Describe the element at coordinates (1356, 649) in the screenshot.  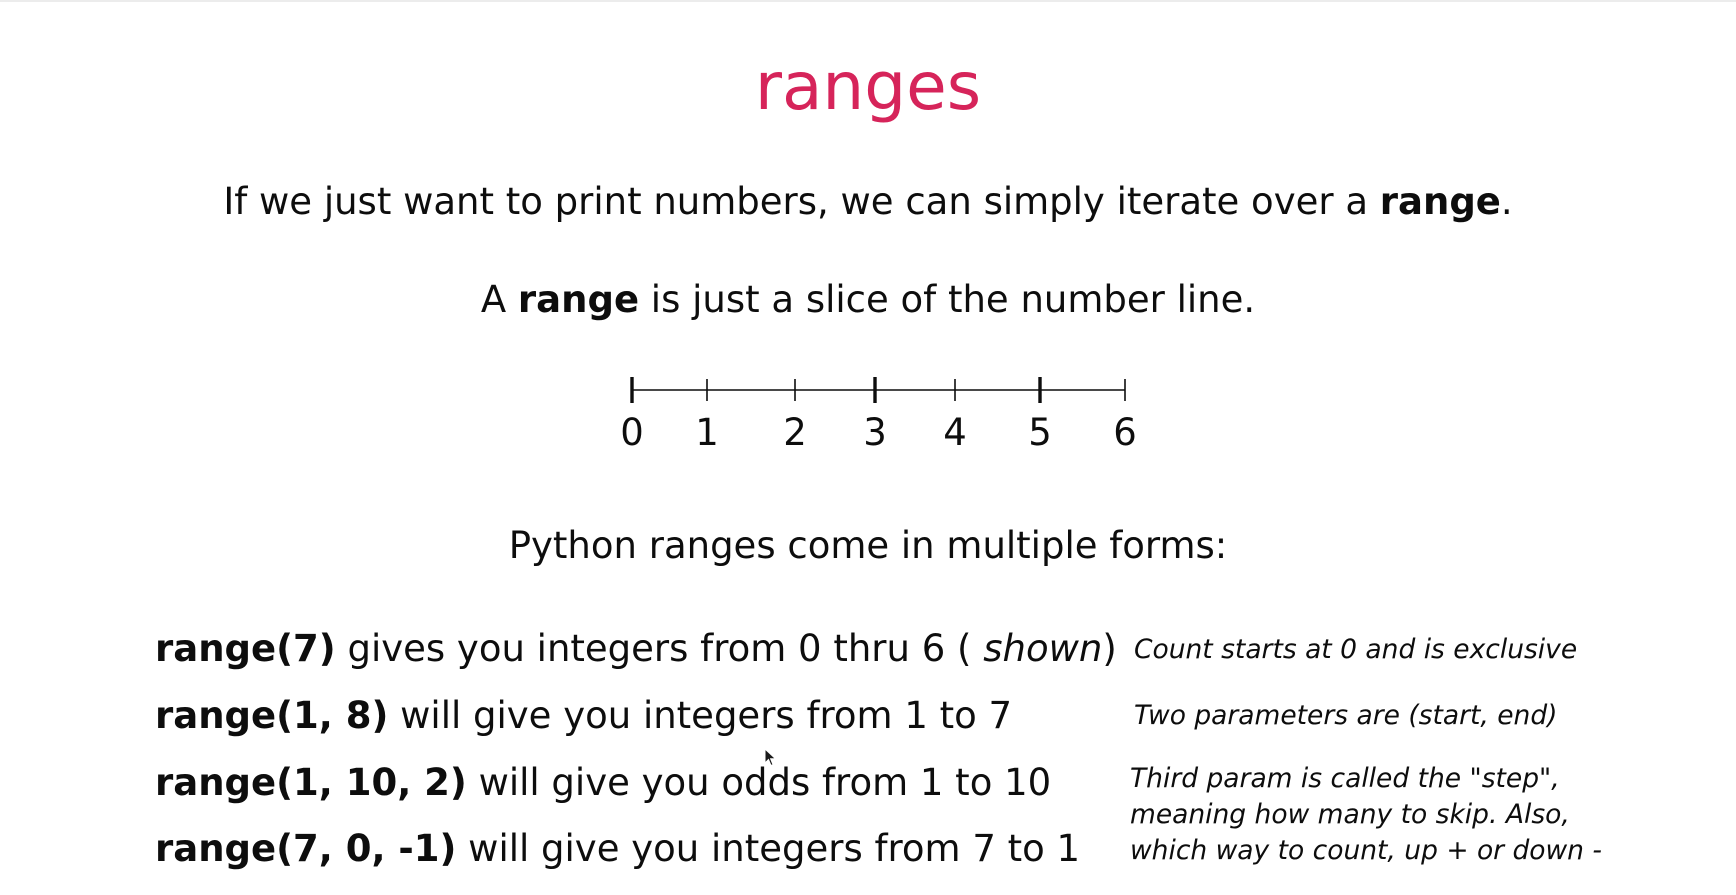
I see `note-count-starts: Count starts at 0 and is exclusive` at that location.